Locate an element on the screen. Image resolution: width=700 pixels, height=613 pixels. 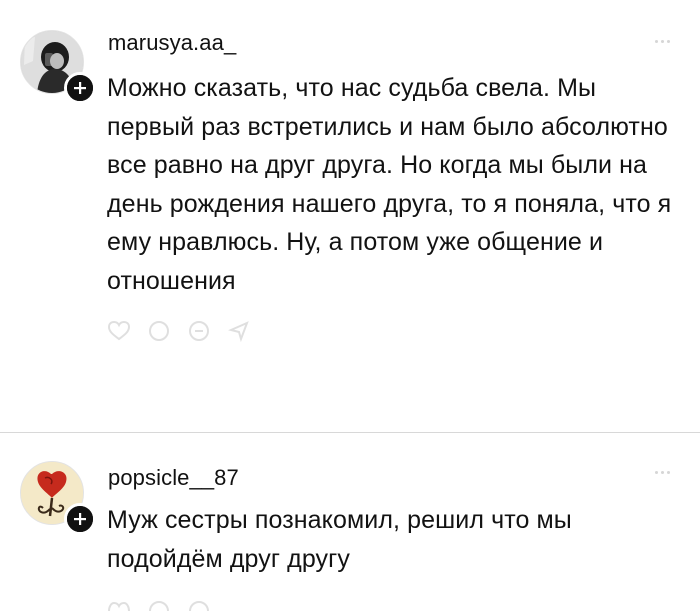
comment-1-username: marusya.aa_ is located at coordinates (172, 43).